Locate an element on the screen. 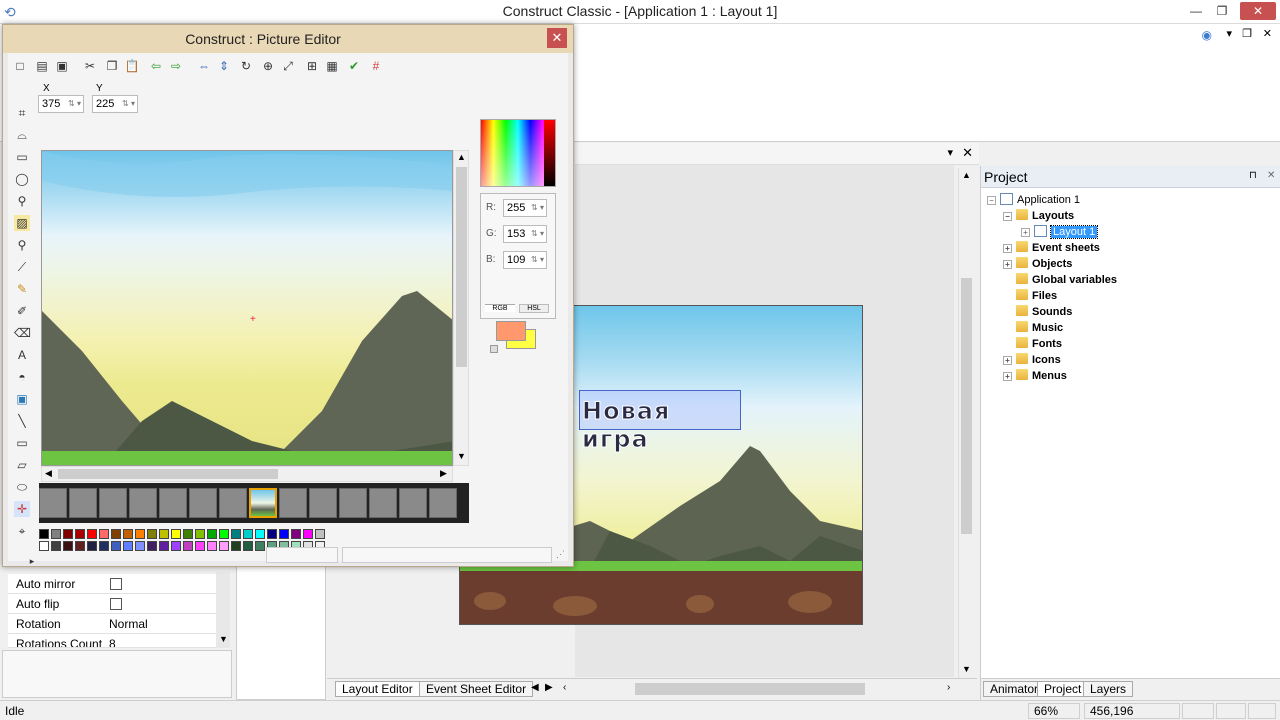 The width and height of the screenshot is (1280, 720). image-tool-icon: ▨ is located at coordinates (22, 223).